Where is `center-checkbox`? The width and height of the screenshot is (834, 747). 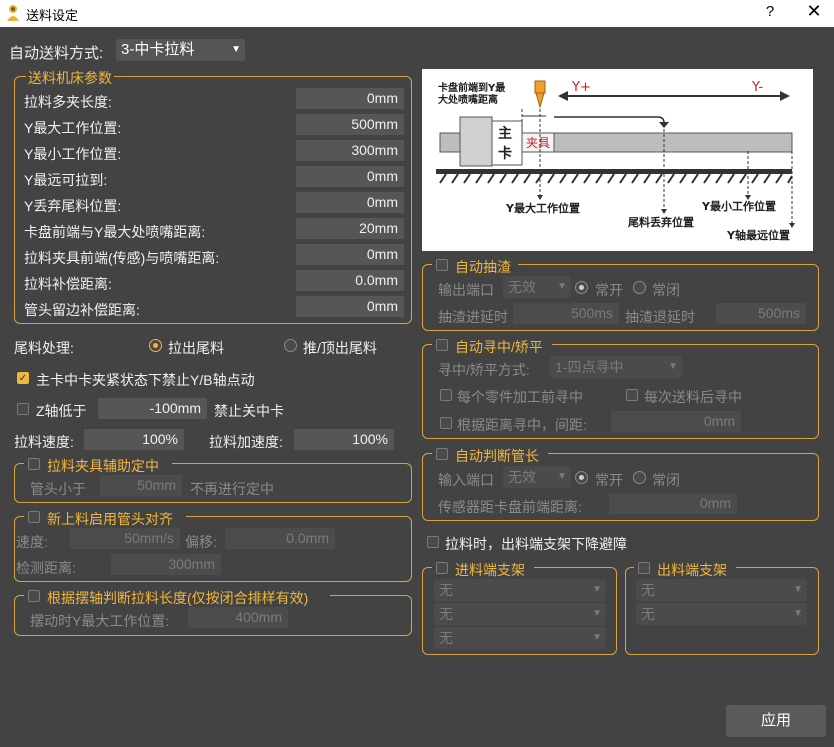
center-checkbox is located at coordinates (442, 345).